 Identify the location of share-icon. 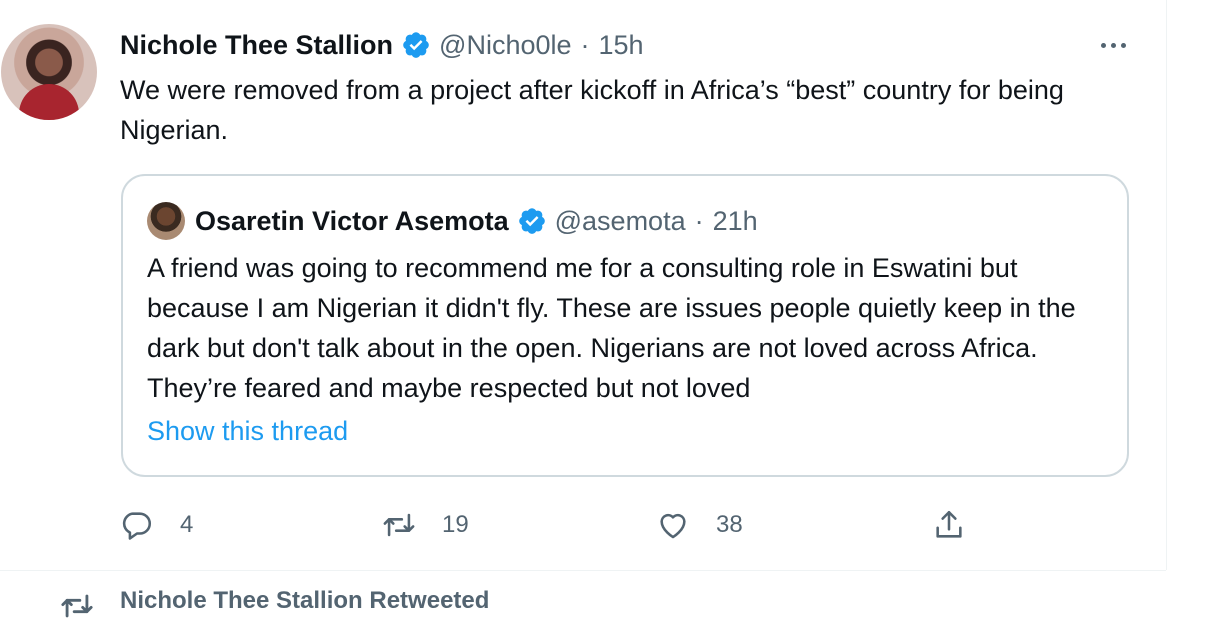
(949, 524).